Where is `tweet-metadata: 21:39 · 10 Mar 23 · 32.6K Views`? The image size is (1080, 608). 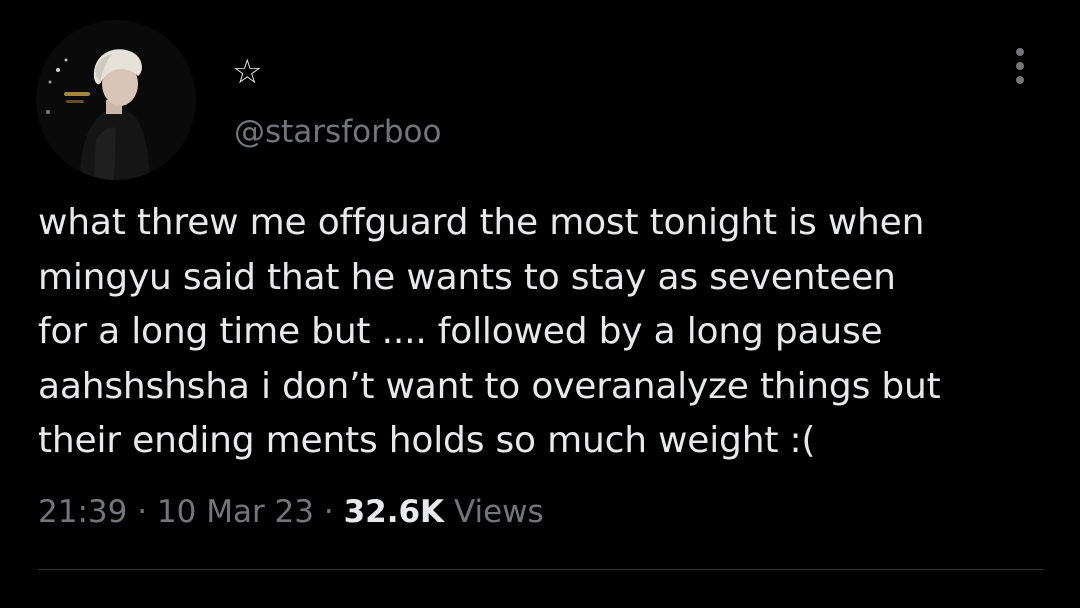 tweet-metadata: 21:39 · 10 Mar 23 · 32.6K Views is located at coordinates (291, 512).